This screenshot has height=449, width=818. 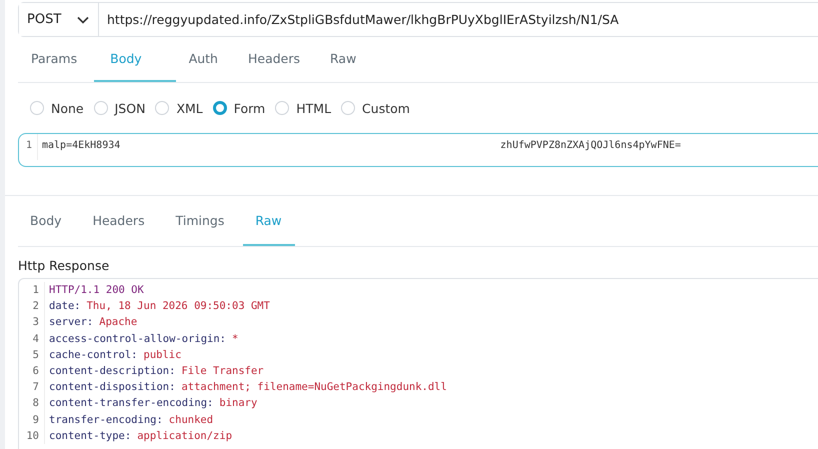 What do you see at coordinates (418, 150) in the screenshot?
I see `body-editor: 1 malp=4EkH8934 zhUfwPVPZ8nZXAjQOJl6ns4pYwFNE=` at bounding box center [418, 150].